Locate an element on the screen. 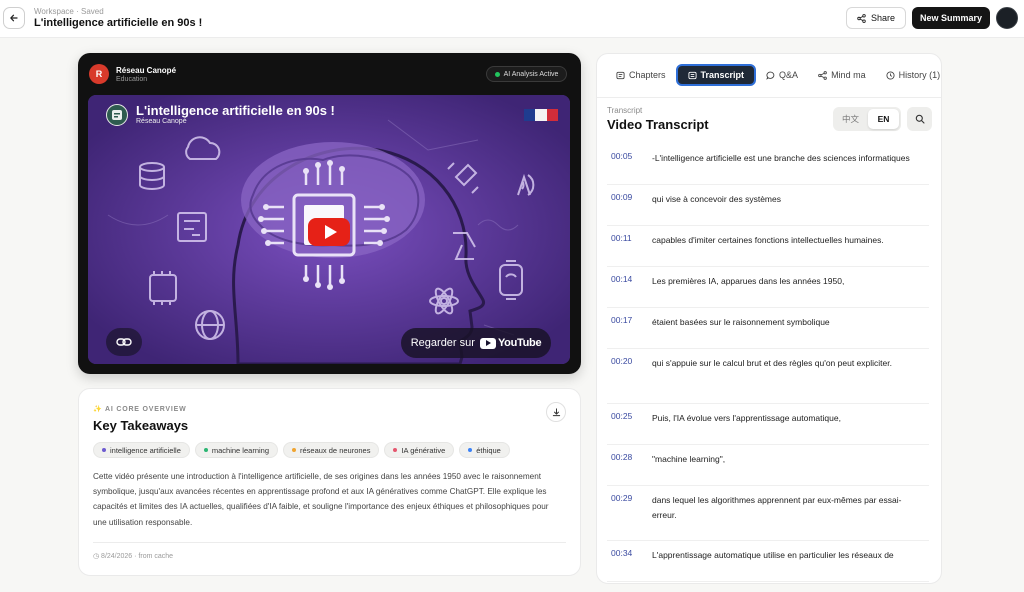  share-button: Share is located at coordinates (876, 18).